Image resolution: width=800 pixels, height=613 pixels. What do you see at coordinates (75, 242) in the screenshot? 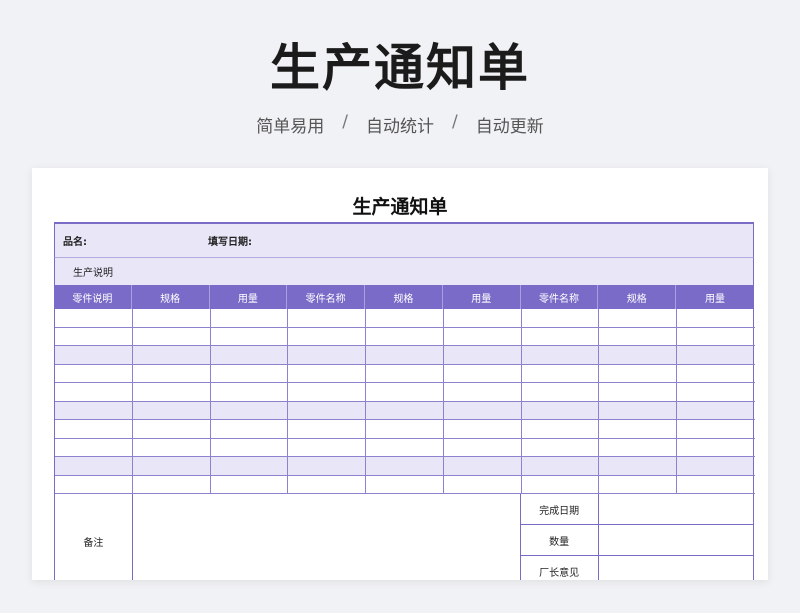
I see `product-name-label: 品名:` at bounding box center [75, 242].